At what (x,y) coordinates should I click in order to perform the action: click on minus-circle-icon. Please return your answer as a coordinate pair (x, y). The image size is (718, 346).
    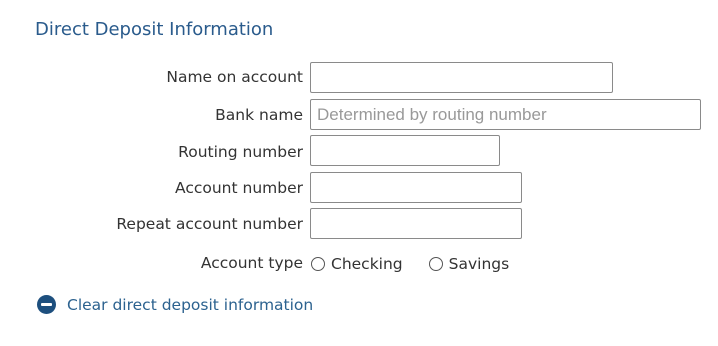
    Looking at the image, I should click on (46, 304).